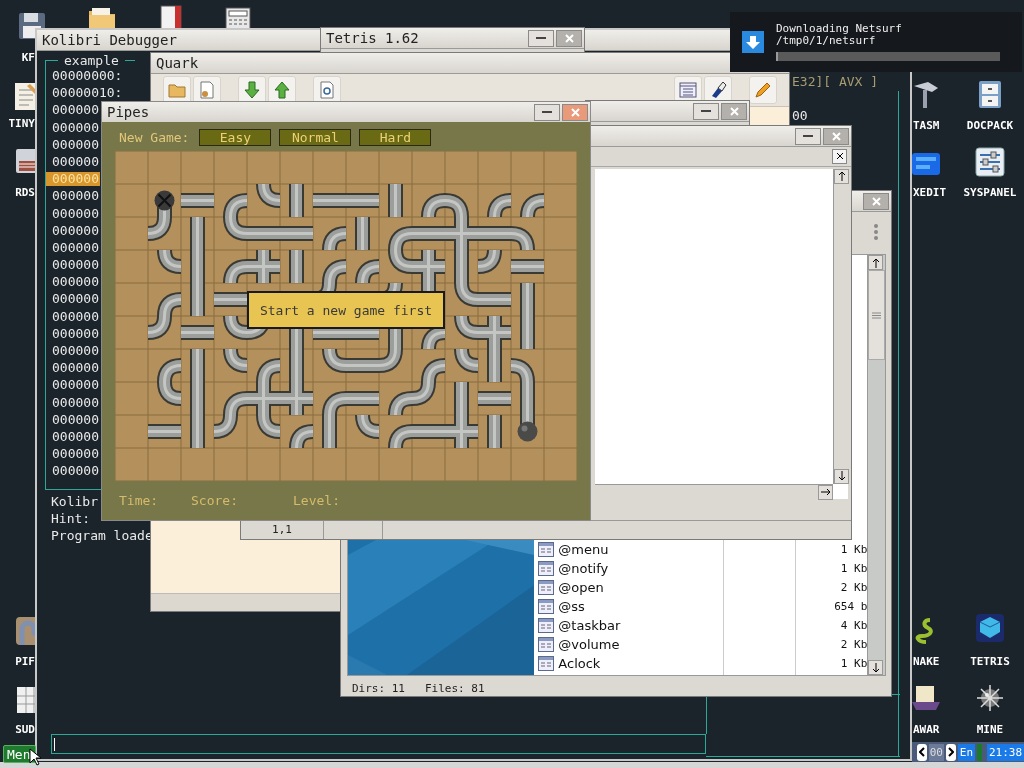 This screenshot has width=1024, height=768. Describe the element at coordinates (950, 752) in the screenshot. I see `next-workspace-button` at that location.